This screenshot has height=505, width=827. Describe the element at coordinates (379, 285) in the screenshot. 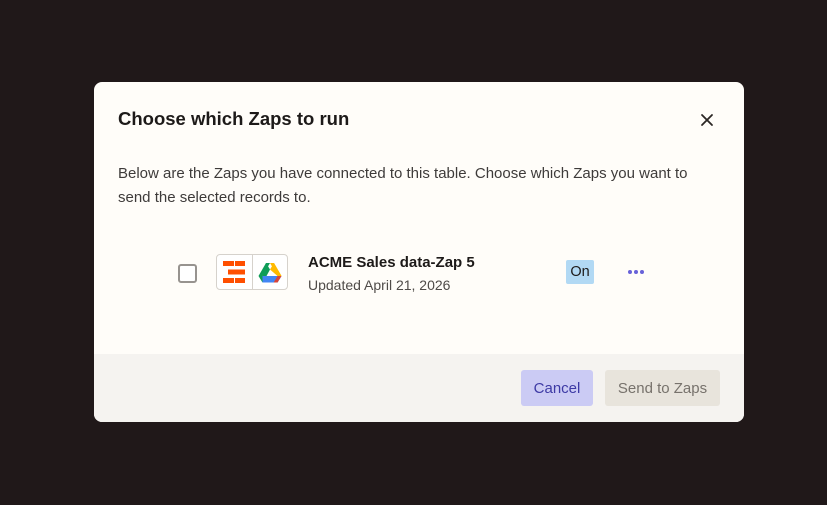

I see `zap-updated-date: Updated April 21, 2026` at that location.